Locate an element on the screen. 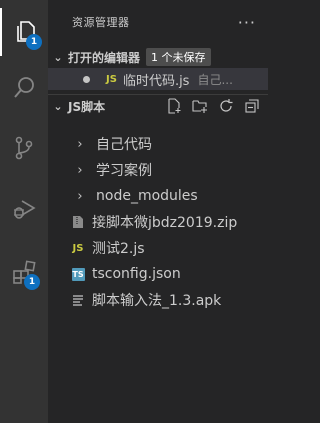  collapse-all-icon is located at coordinates (252, 106).